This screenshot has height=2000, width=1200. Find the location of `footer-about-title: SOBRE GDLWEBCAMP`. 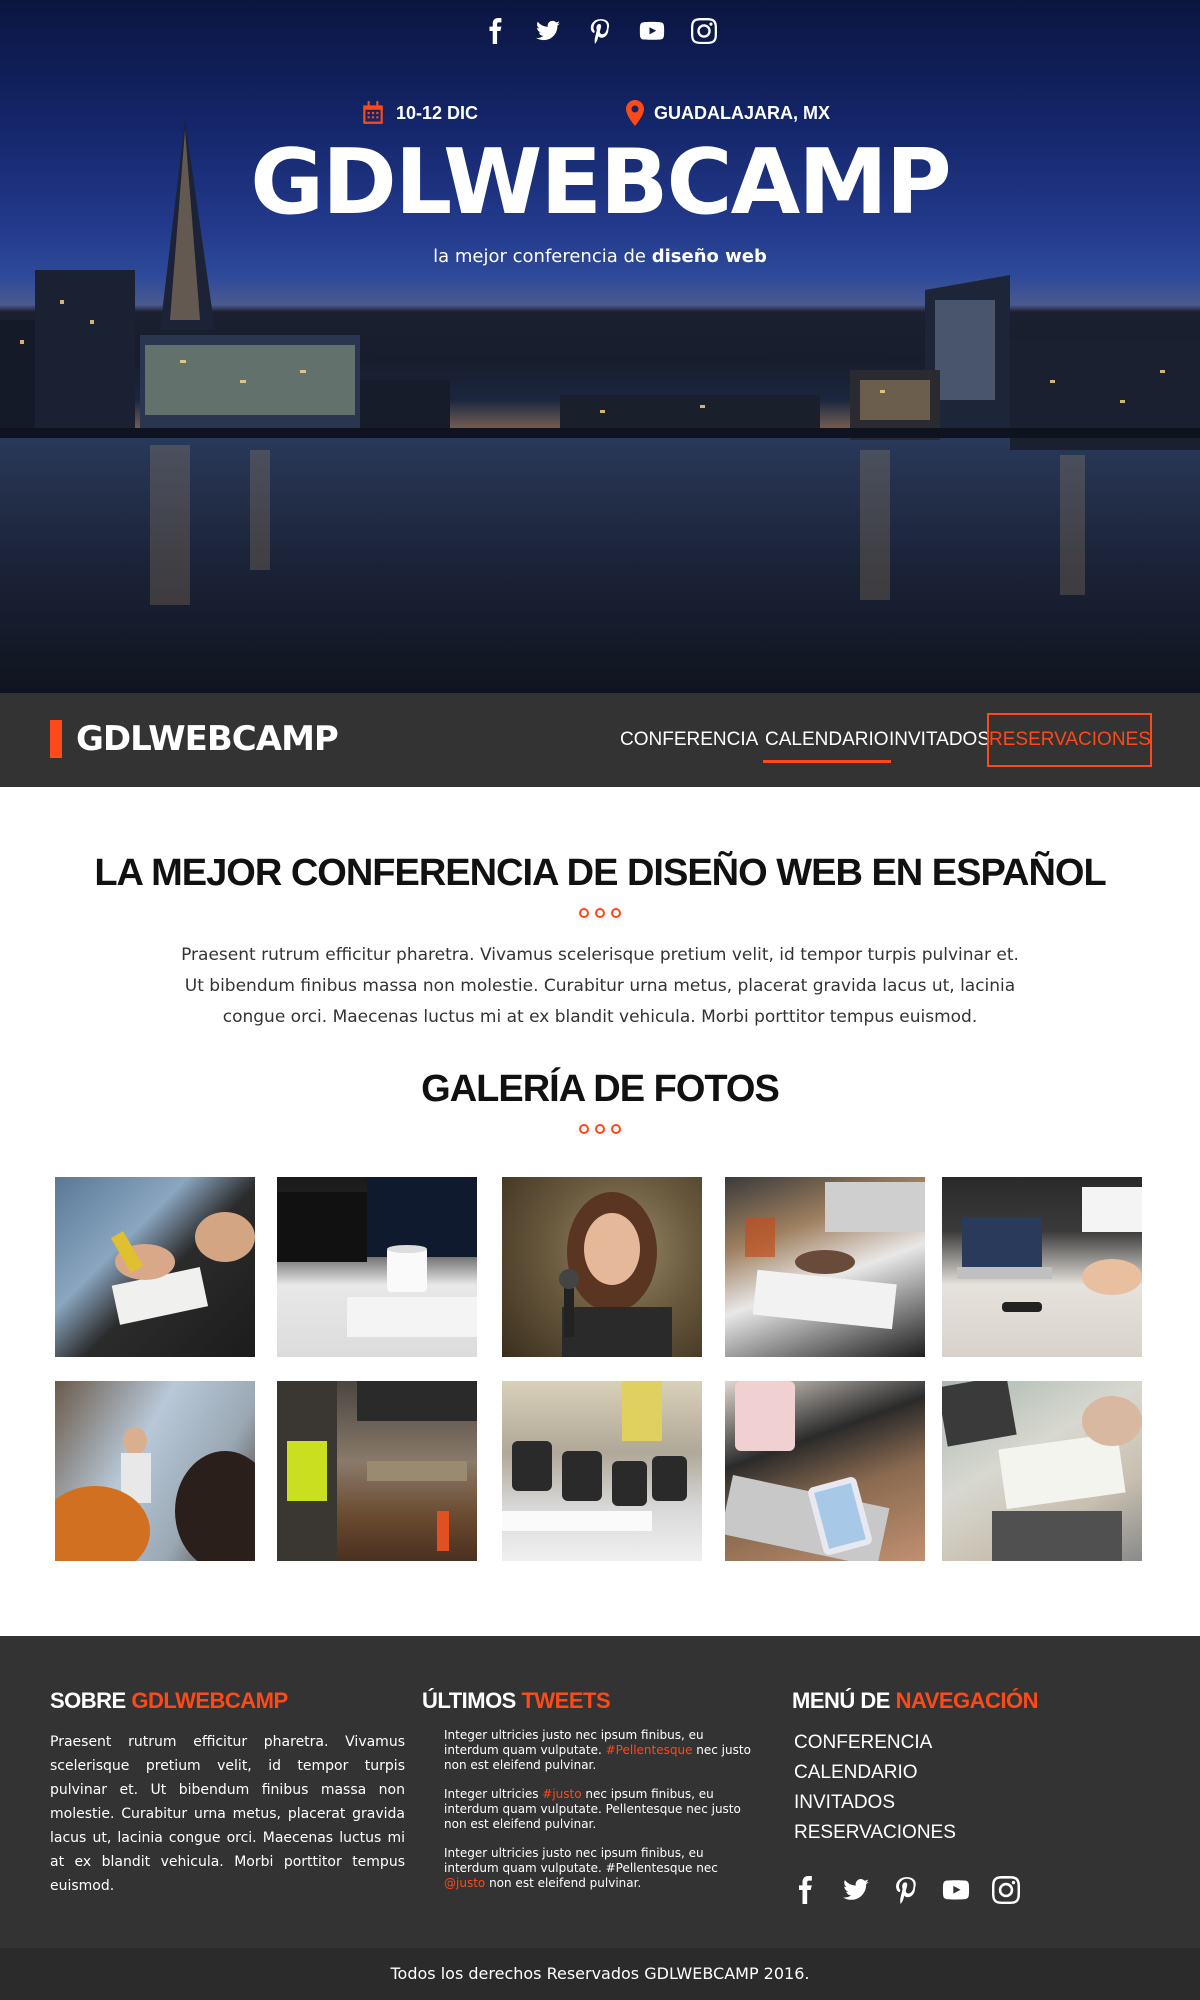

footer-about-title: SOBRE GDLWEBCAMP is located at coordinates (227, 1701).